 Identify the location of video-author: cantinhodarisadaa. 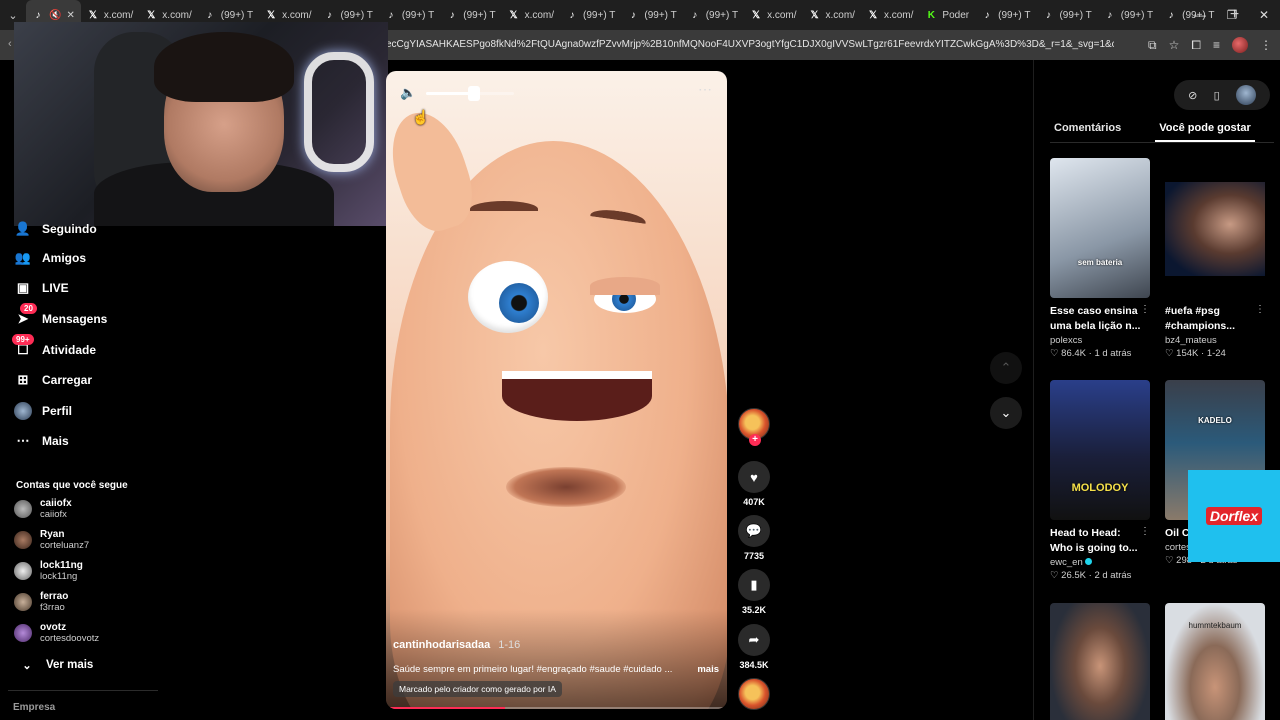
(441, 645).